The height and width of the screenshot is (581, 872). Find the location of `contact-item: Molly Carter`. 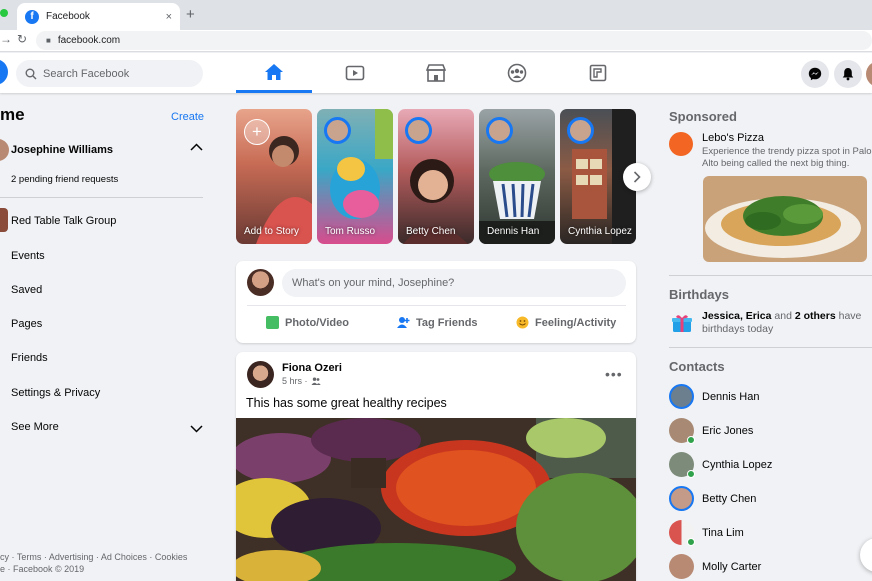

contact-item: Molly Carter is located at coordinates (715, 566).